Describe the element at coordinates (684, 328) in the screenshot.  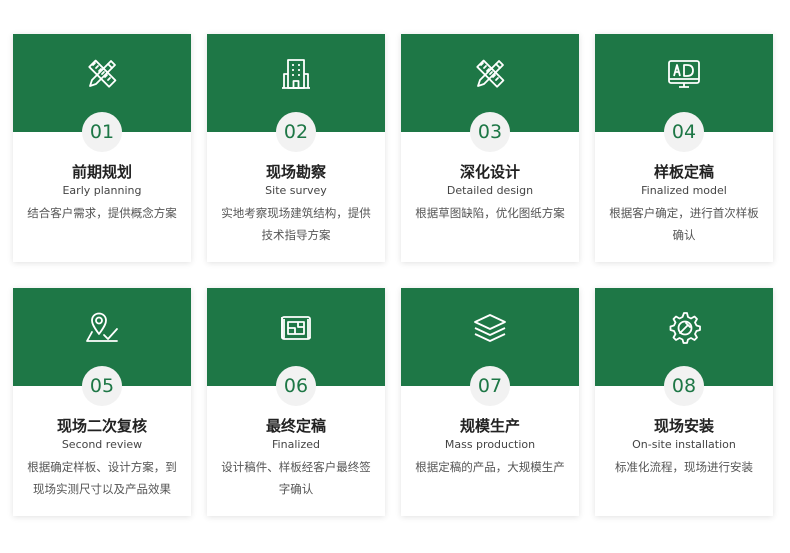
I see `gear-wrench-icon` at that location.